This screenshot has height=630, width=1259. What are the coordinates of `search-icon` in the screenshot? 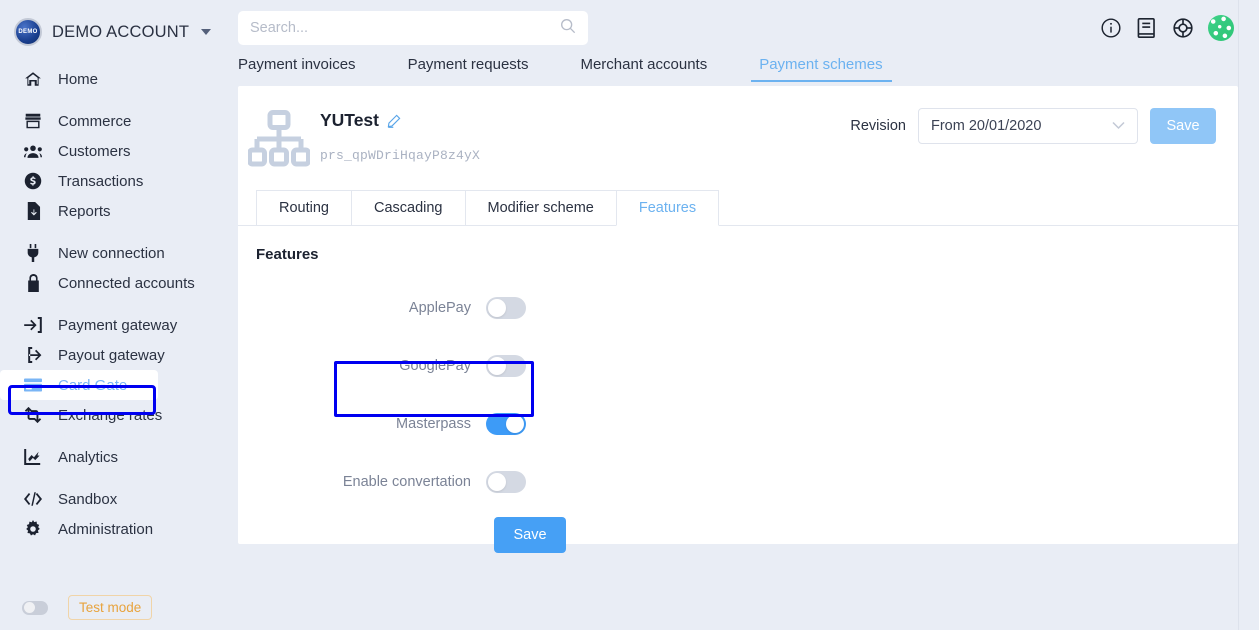 It's located at (568, 28).